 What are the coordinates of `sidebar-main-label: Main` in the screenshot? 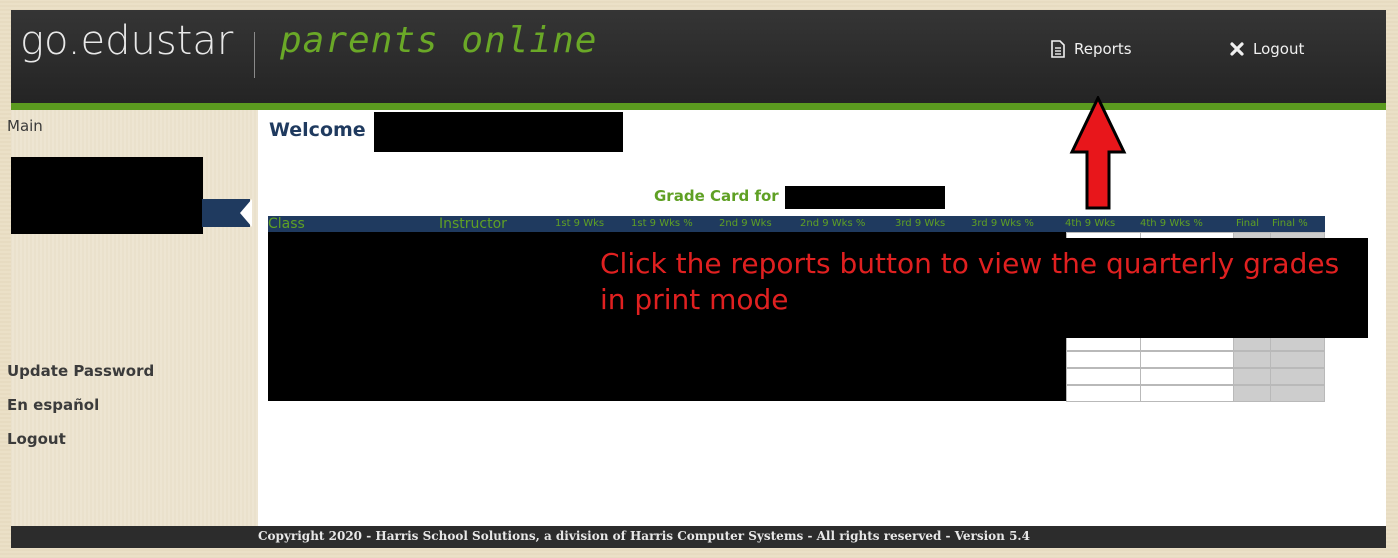 It's located at (25, 126).